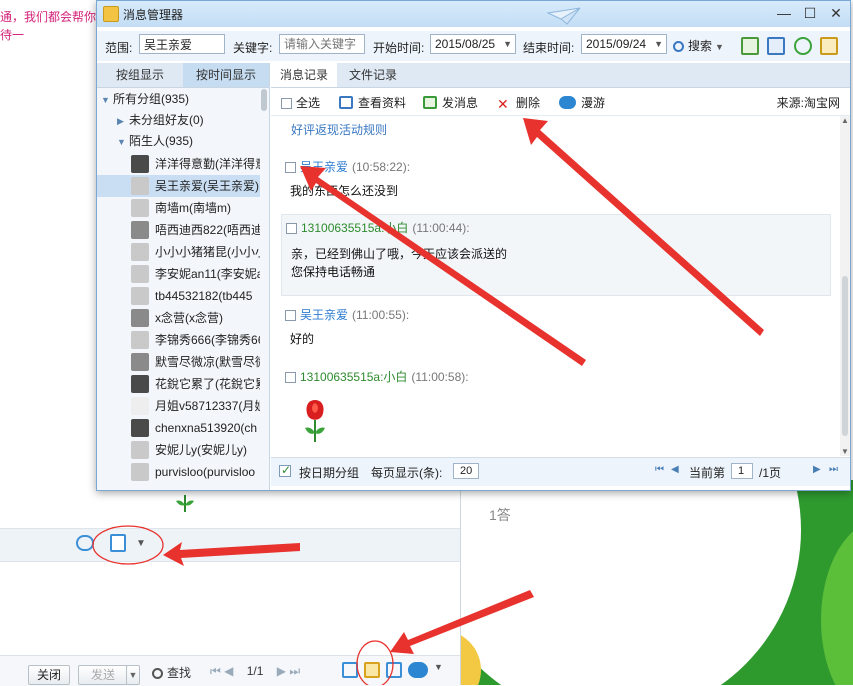 The width and height of the screenshot is (853, 686). Describe the element at coordinates (208, 252) in the screenshot. I see `contact-name: 小小小猪猪昆(小小小` at that location.